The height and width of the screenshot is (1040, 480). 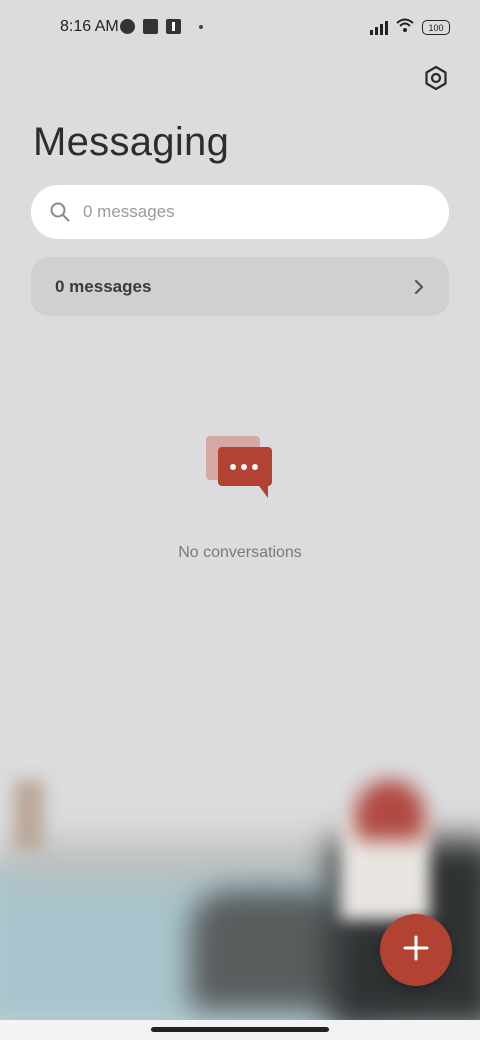 I want to click on notification-icons, so click(x=161, y=26).